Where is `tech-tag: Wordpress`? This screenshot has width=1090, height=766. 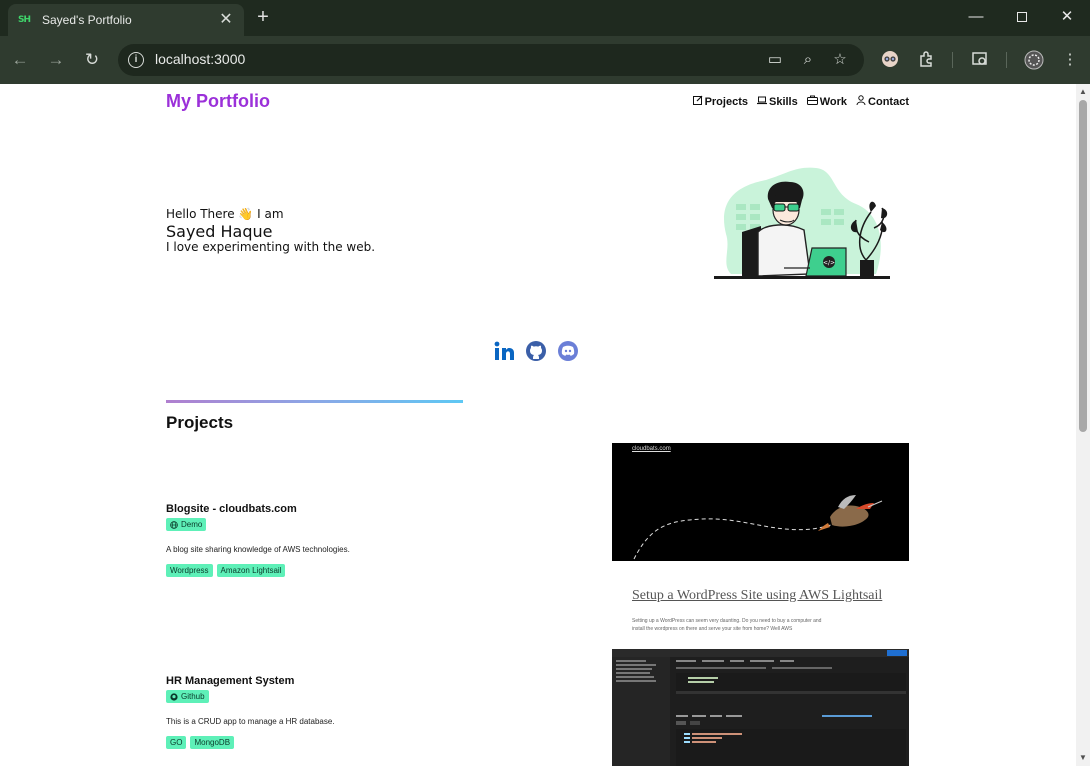
tech-tag: Wordpress is located at coordinates (189, 570).